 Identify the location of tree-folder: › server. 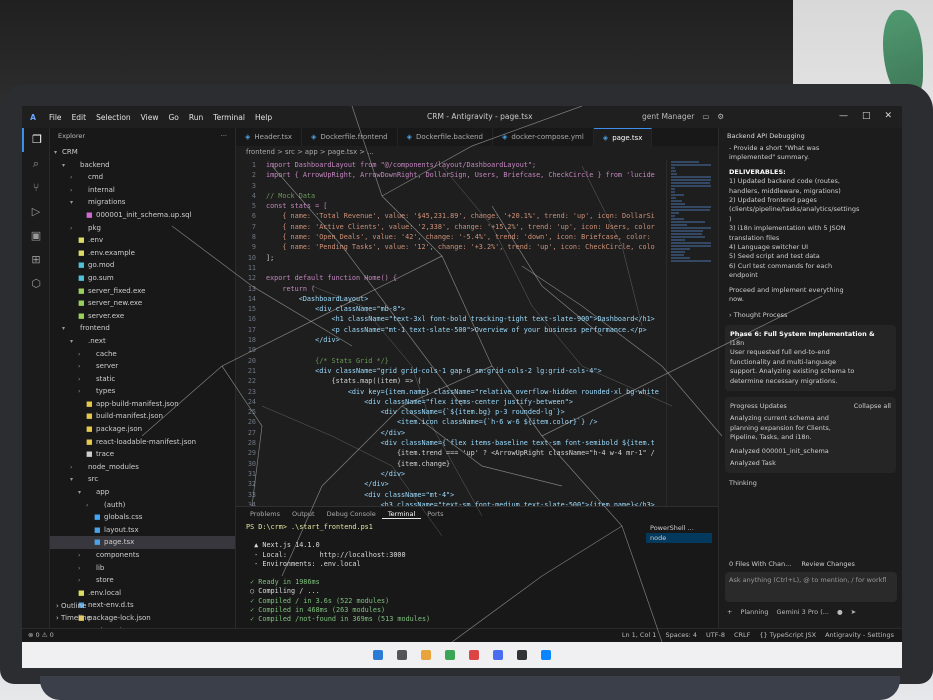
(142, 366).